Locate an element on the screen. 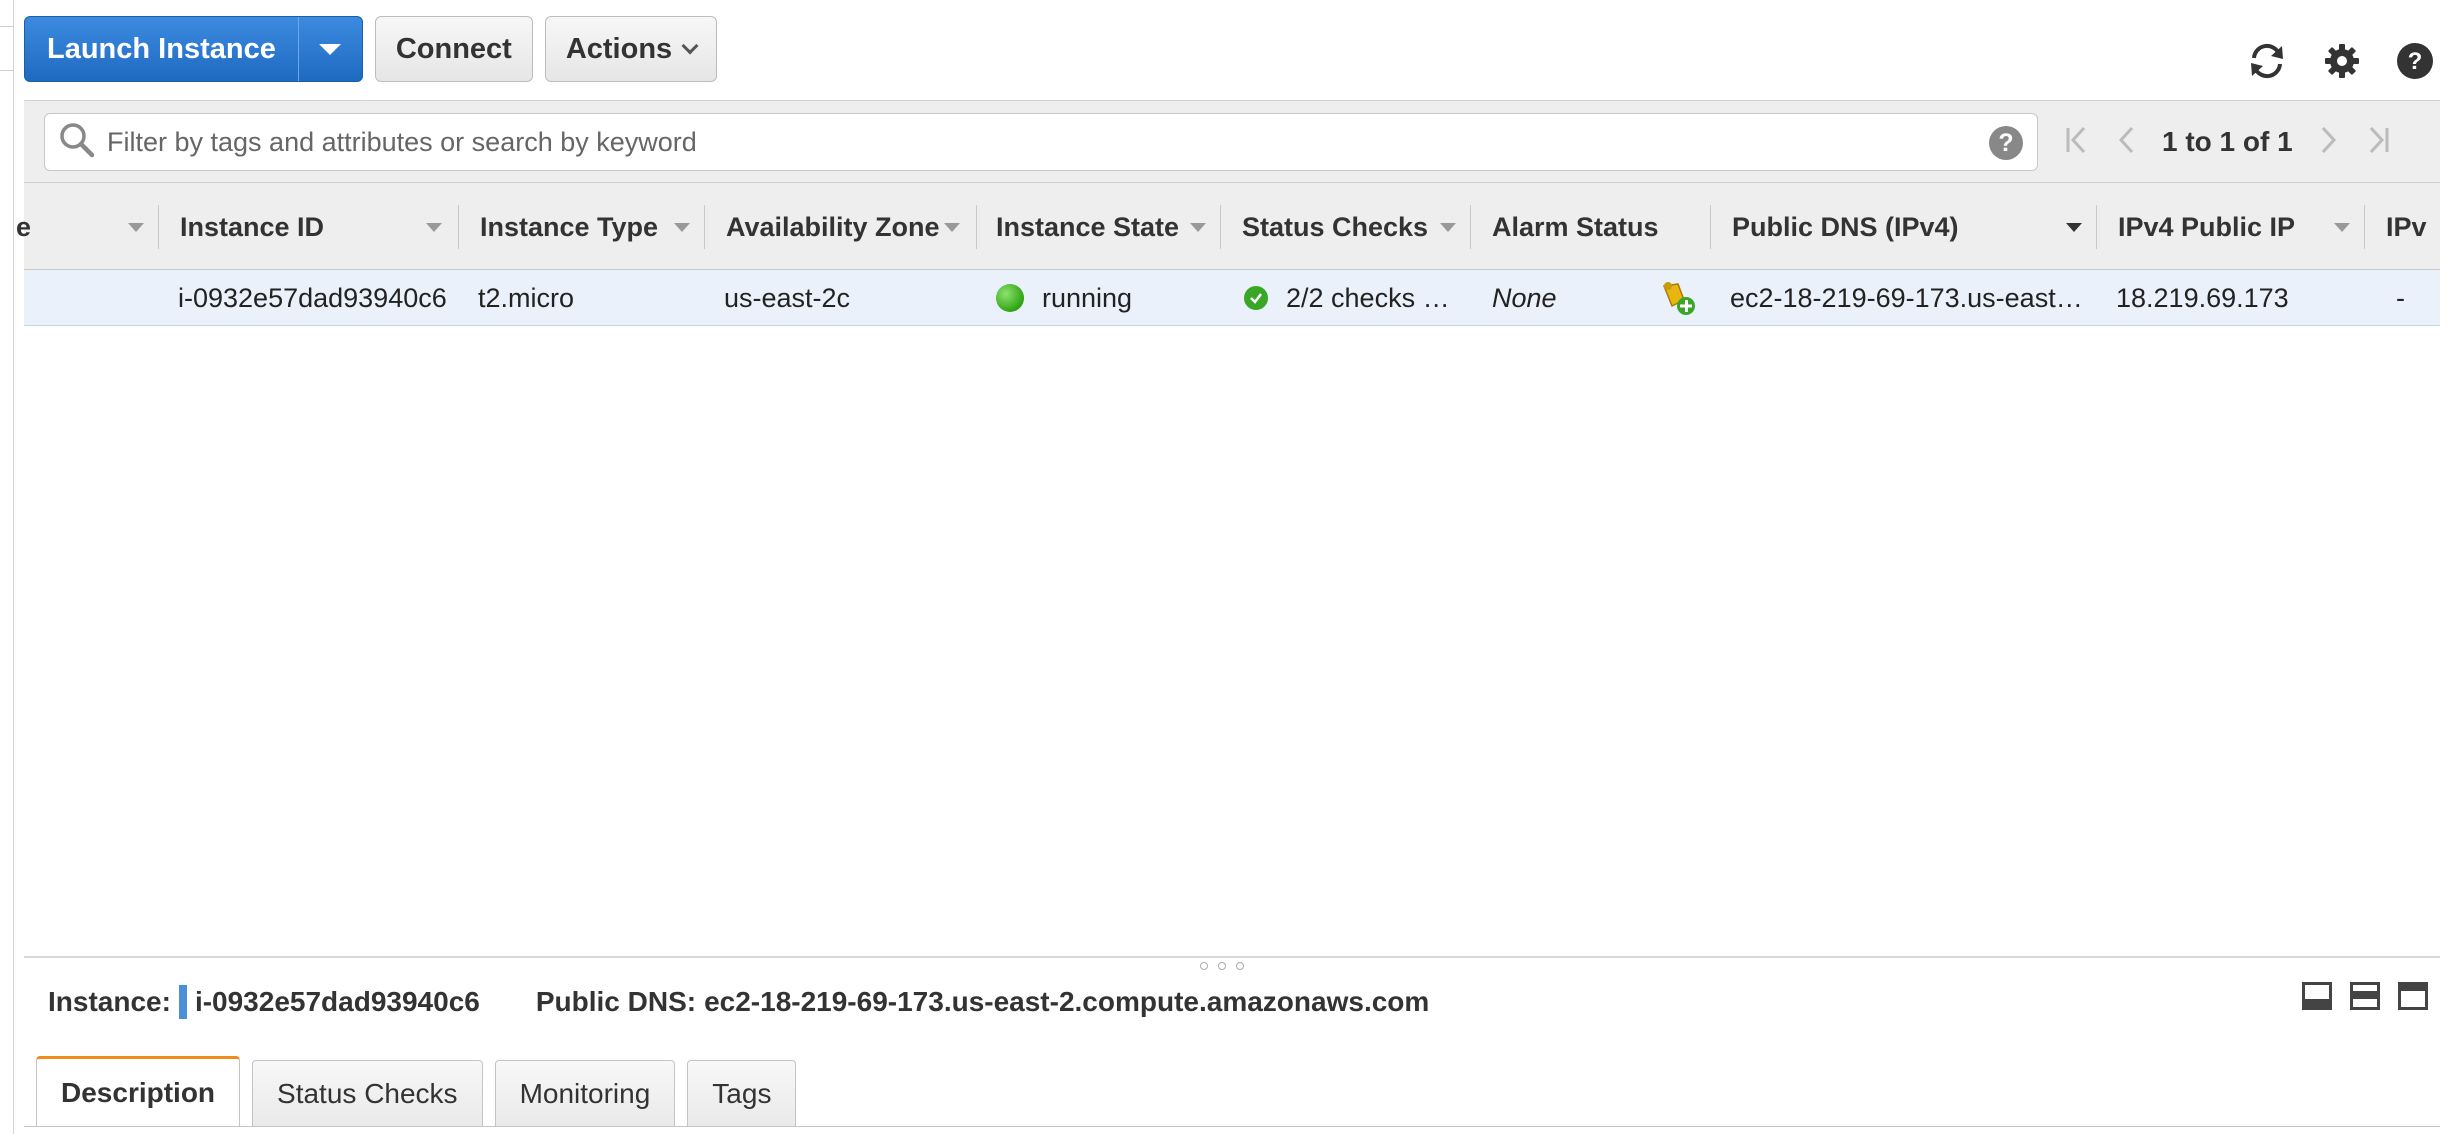 The width and height of the screenshot is (2452, 1134). last-page-icon is located at coordinates (2378, 142).